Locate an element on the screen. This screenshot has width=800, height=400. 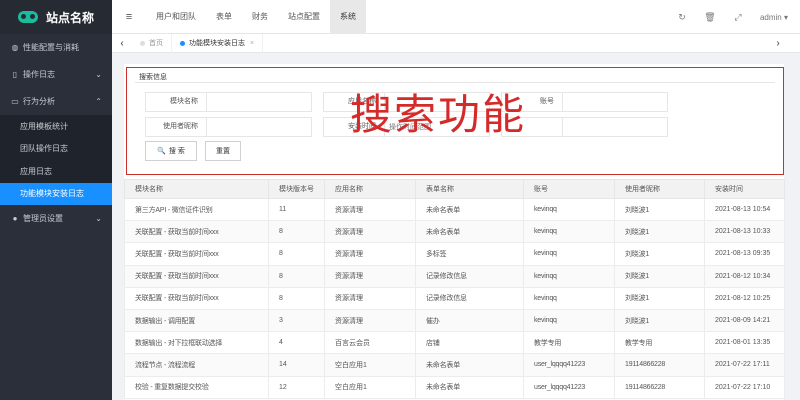
user-menu: admin ▾ is located at coordinates (776, 17).